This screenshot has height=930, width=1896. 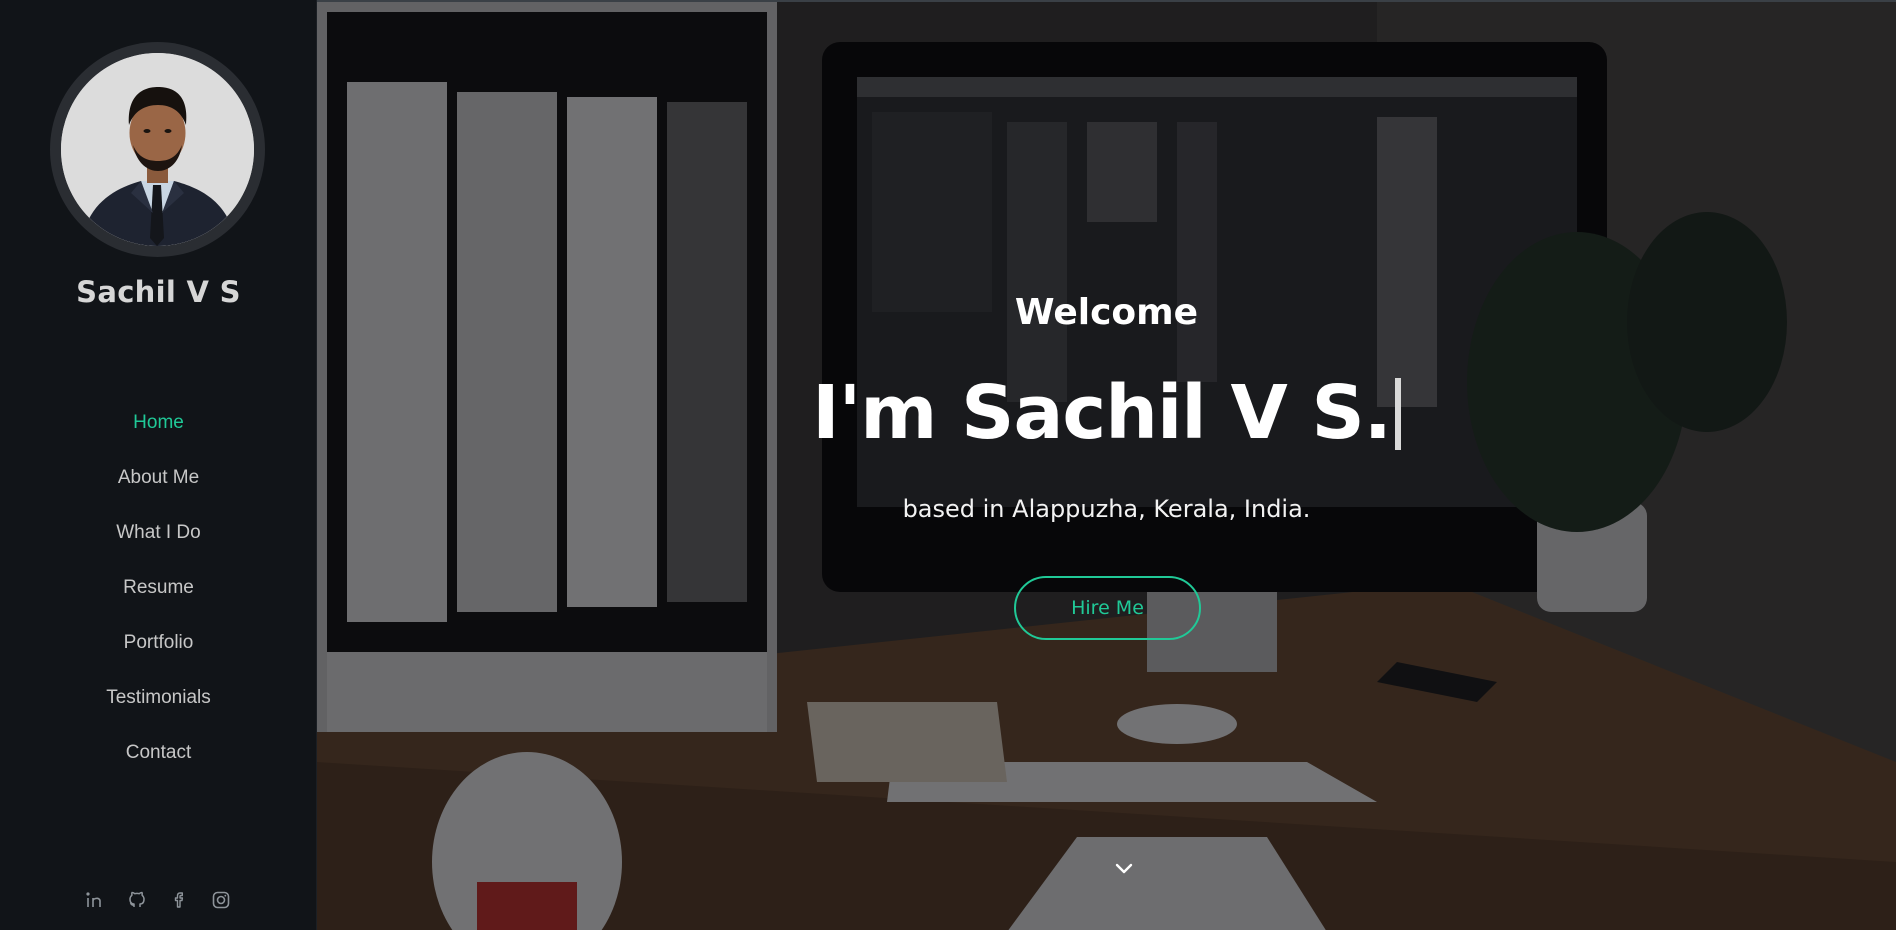 I want to click on facebook-icon, so click(x=179, y=900).